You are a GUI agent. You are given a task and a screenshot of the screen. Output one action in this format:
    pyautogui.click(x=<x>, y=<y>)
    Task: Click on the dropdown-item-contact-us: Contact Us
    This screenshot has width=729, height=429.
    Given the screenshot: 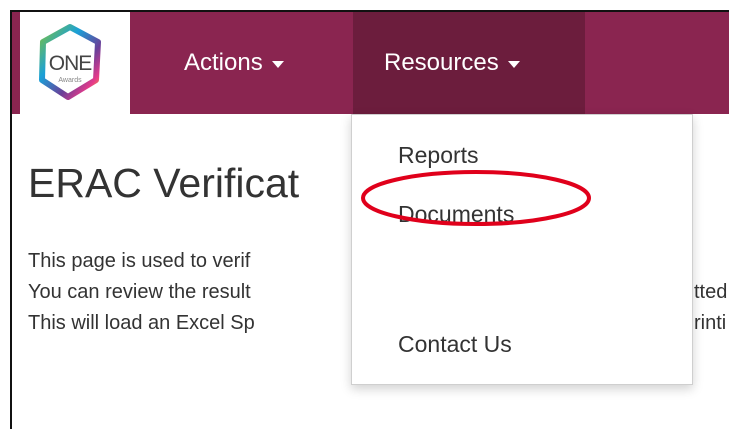 What is the action you would take?
    pyautogui.click(x=455, y=344)
    